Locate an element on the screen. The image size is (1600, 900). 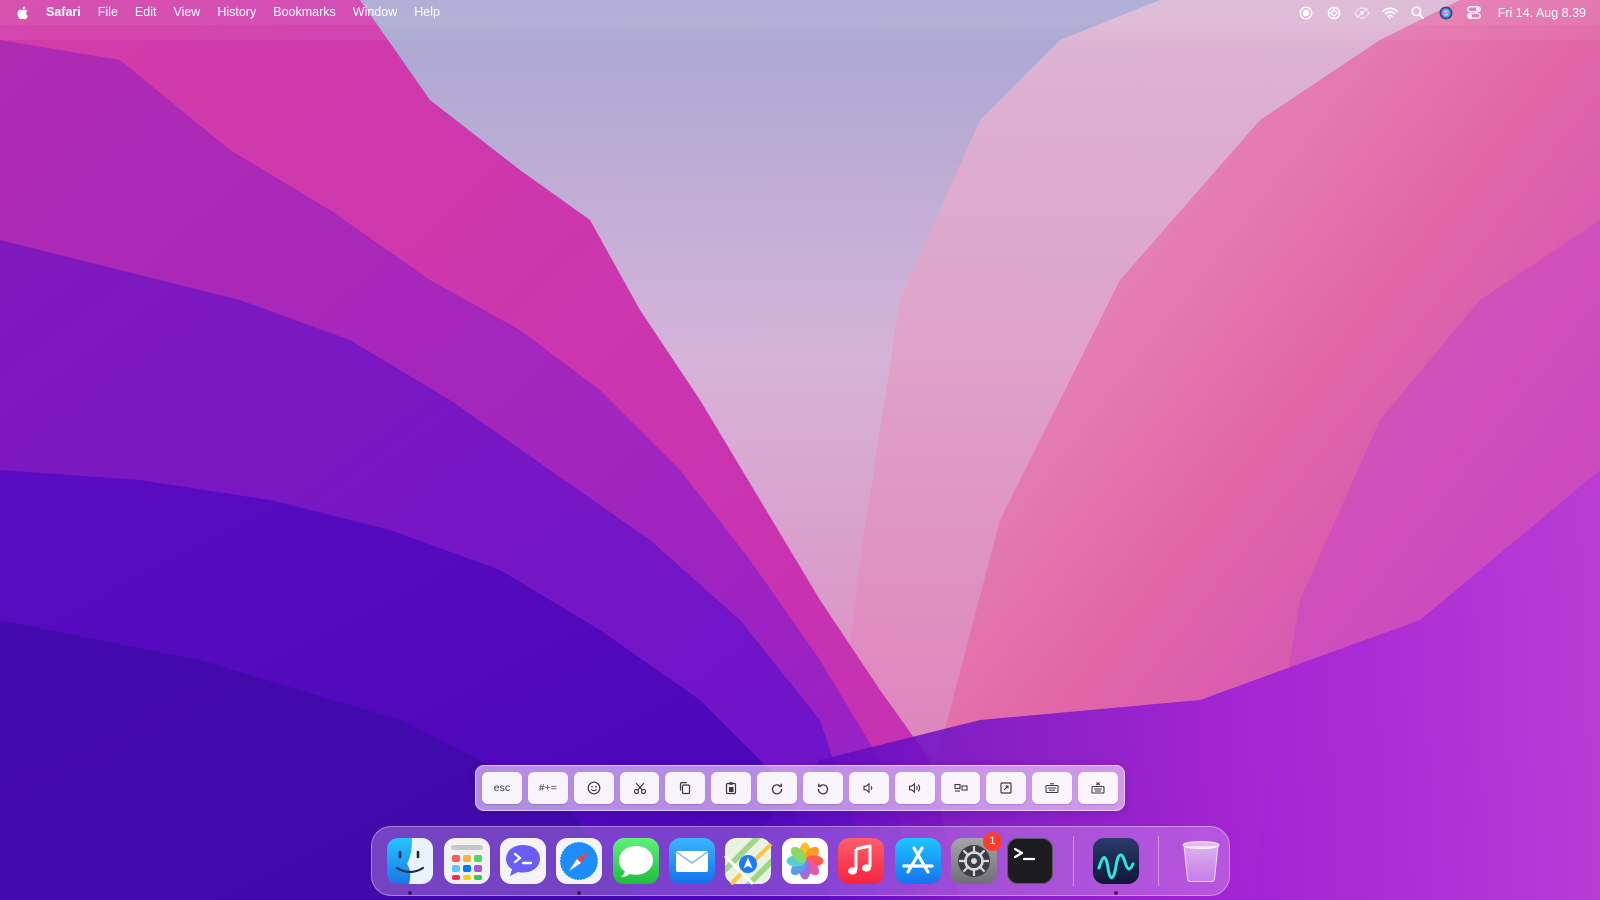
dock-mail is located at coordinates (692, 861).